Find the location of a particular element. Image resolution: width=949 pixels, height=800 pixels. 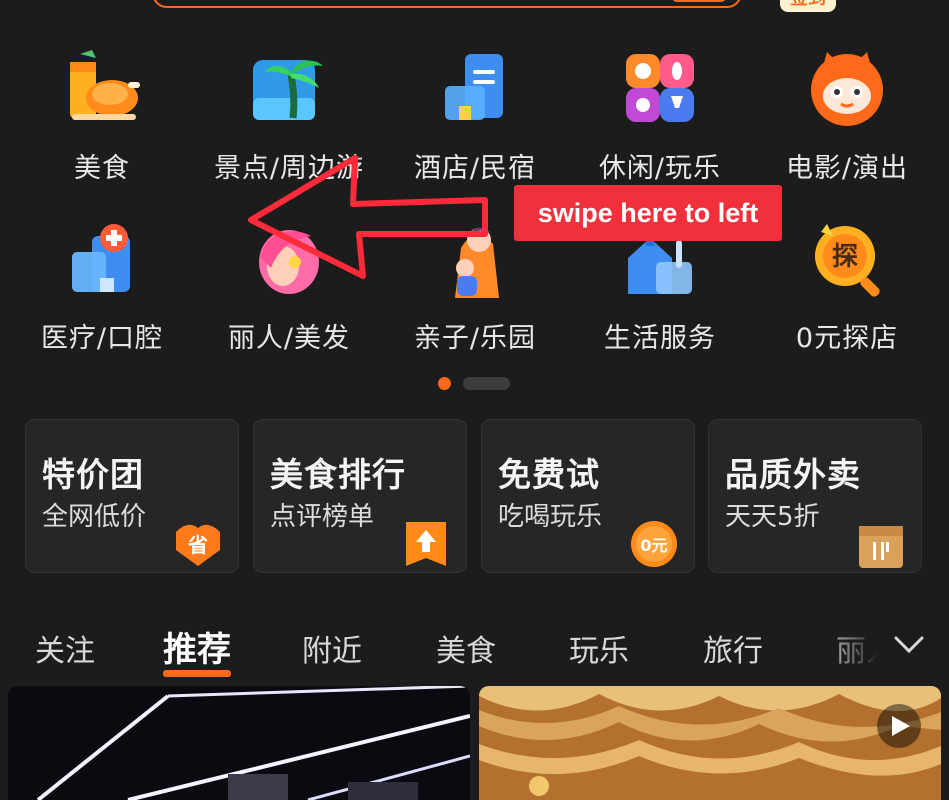

promo-title: 品质外卖 is located at coordinates (793, 474).